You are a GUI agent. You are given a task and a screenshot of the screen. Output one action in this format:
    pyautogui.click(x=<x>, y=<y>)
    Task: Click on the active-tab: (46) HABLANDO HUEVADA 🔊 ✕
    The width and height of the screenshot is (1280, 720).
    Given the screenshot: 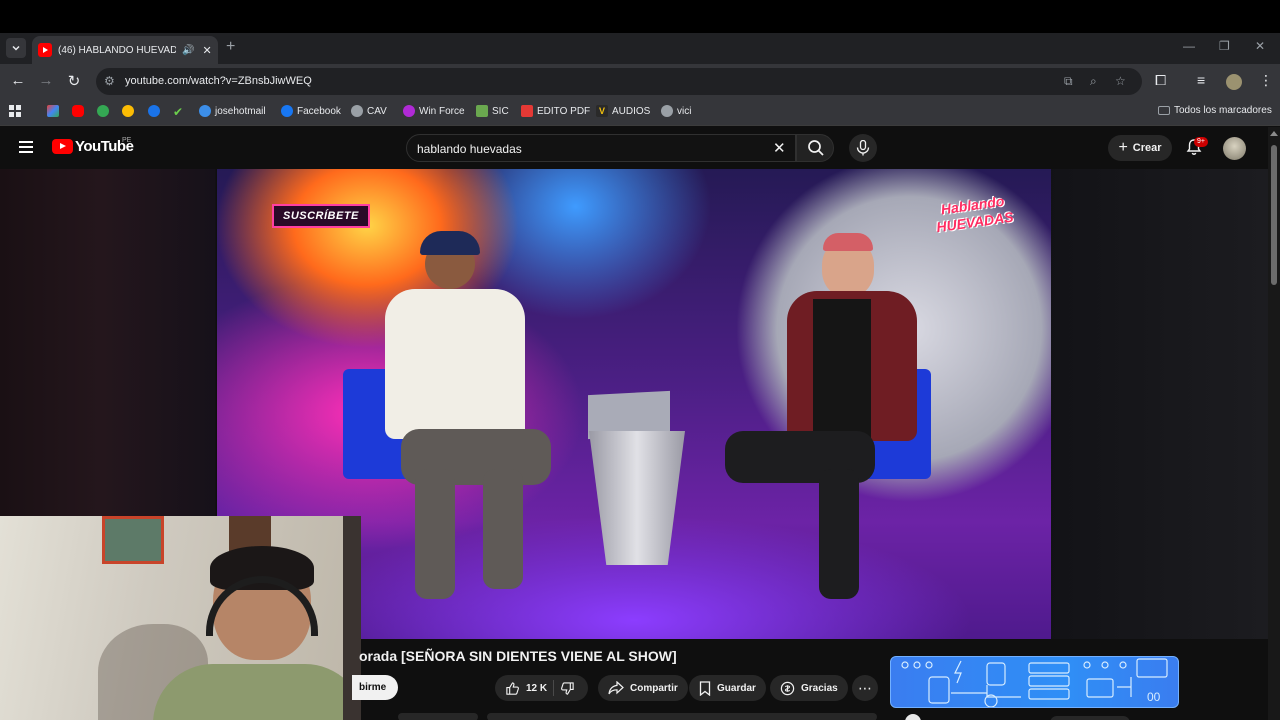 What is the action you would take?
    pyautogui.click(x=125, y=50)
    